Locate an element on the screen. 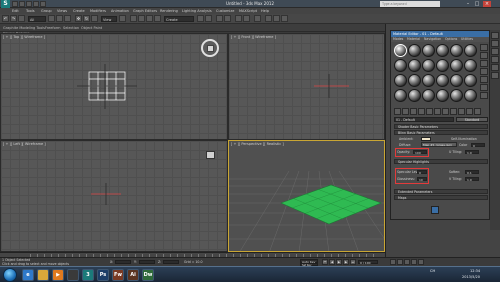  menu-item-navigation: Navigation is located at coordinates (432, 39).